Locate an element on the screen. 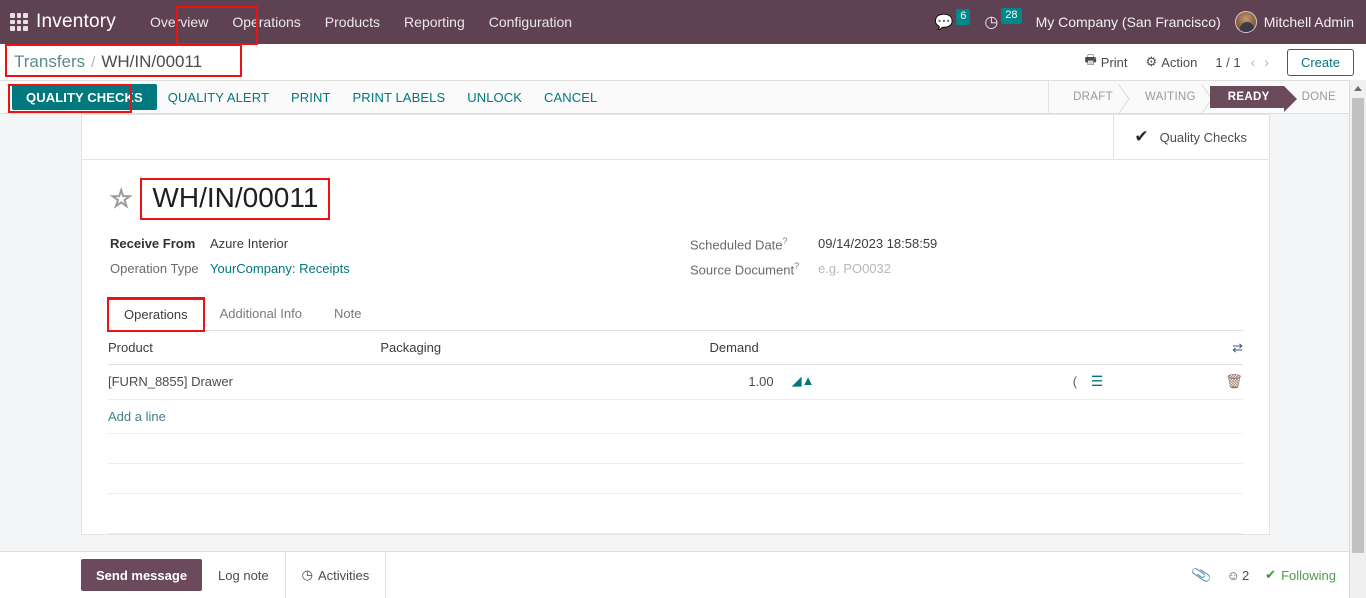 Image resolution: width=1366 pixels, height=598 pixels. followers-count: 2 is located at coordinates (1245, 575).